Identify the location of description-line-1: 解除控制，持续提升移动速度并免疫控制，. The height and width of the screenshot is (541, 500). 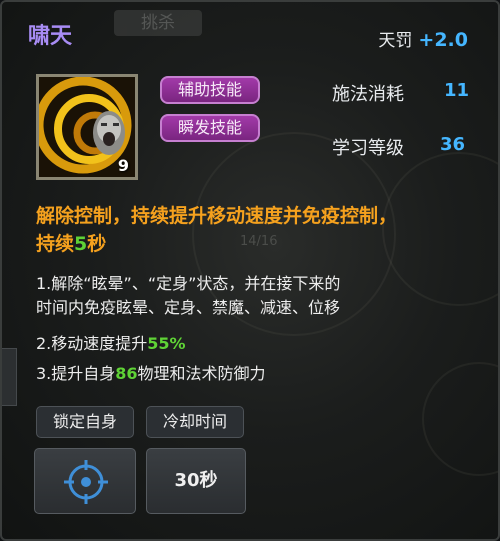
(217, 216).